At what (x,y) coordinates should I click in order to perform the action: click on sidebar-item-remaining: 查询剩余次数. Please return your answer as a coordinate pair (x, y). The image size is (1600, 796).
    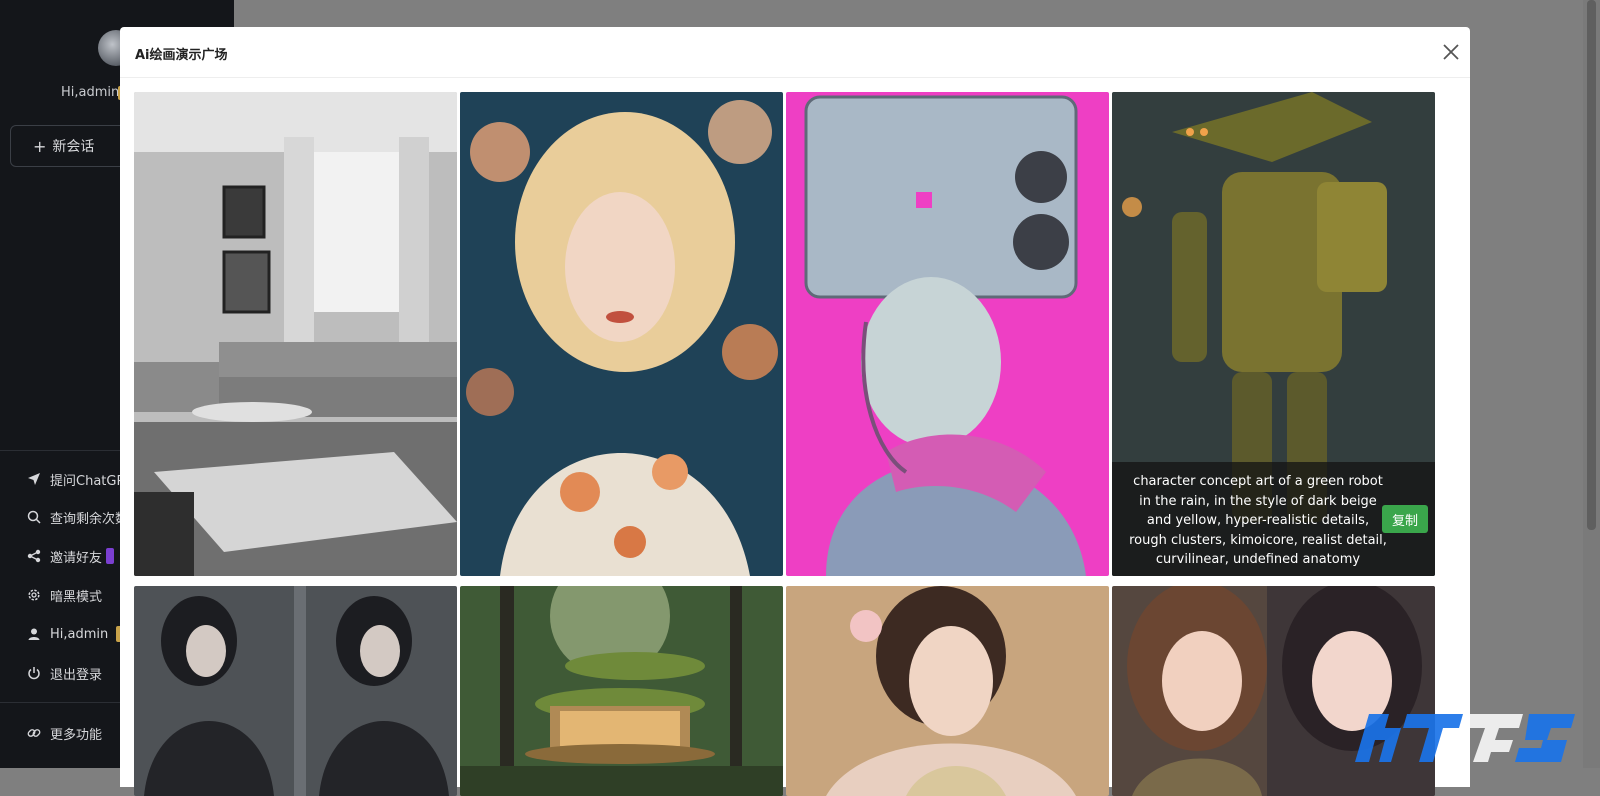
    Looking at the image, I should click on (77, 517).